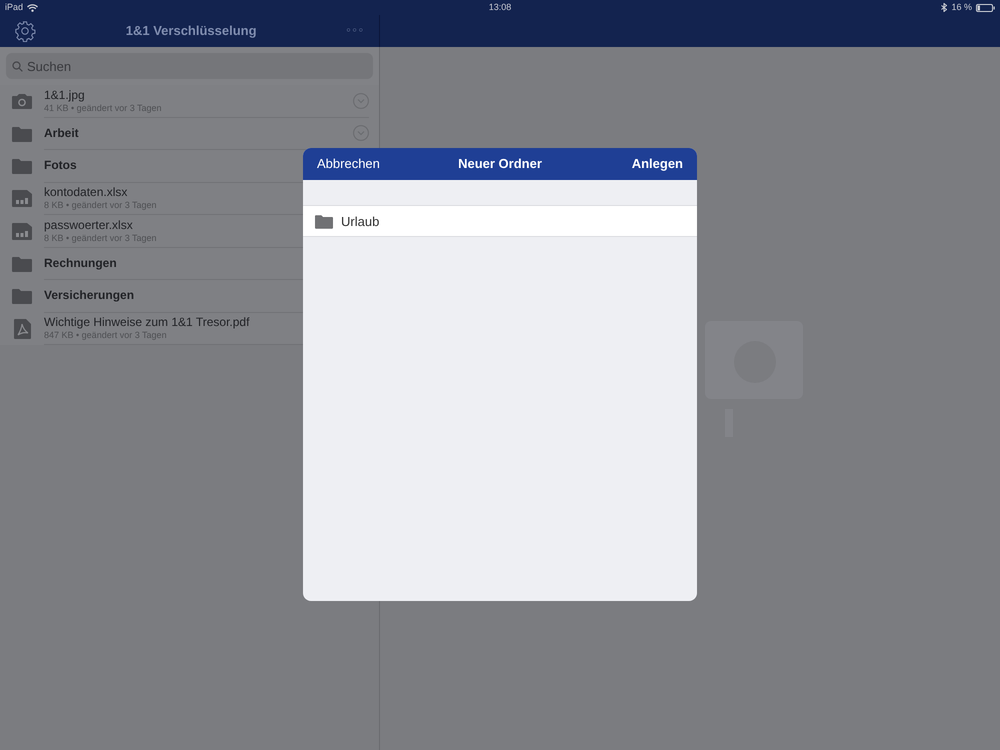  What do you see at coordinates (86, 192) in the screenshot?
I see `file-name: kontodaten.xlsx` at bounding box center [86, 192].